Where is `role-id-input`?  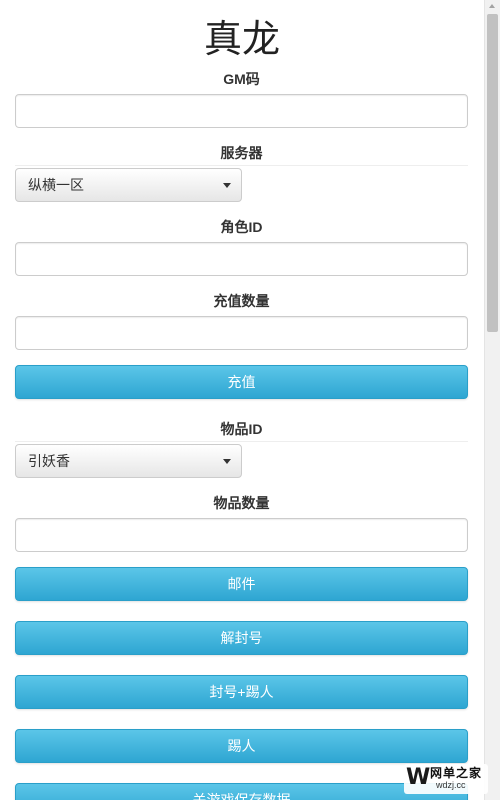 role-id-input is located at coordinates (241, 259).